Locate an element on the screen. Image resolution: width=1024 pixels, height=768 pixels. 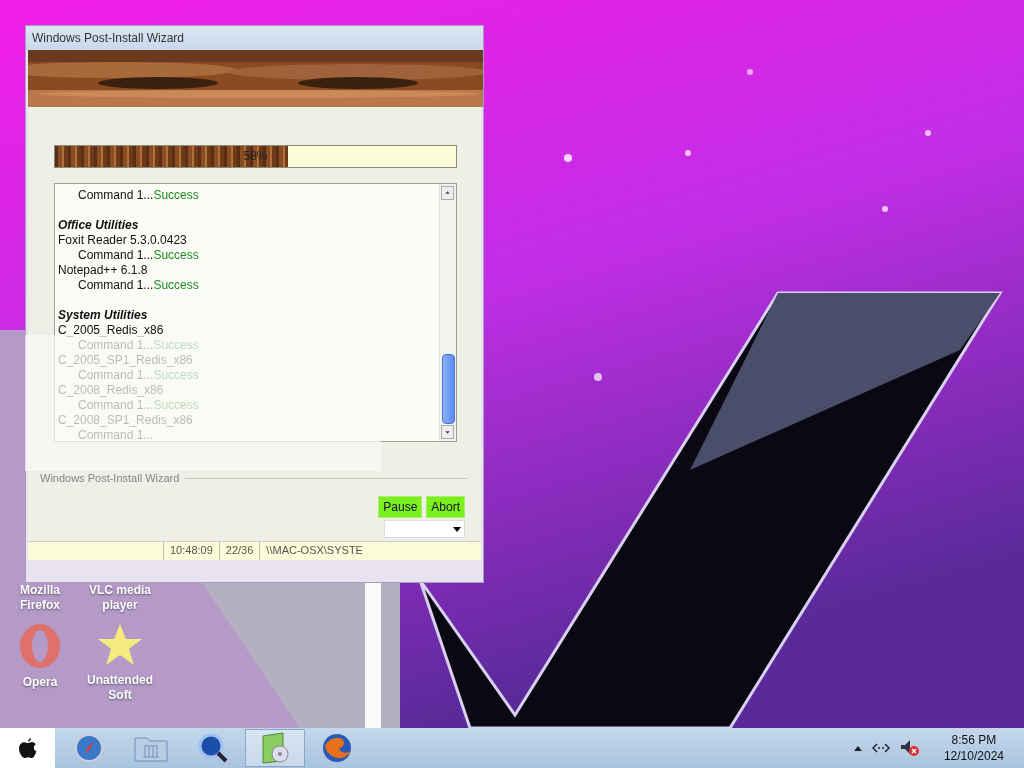
speaker-muted-icon is located at coordinates (909, 748).